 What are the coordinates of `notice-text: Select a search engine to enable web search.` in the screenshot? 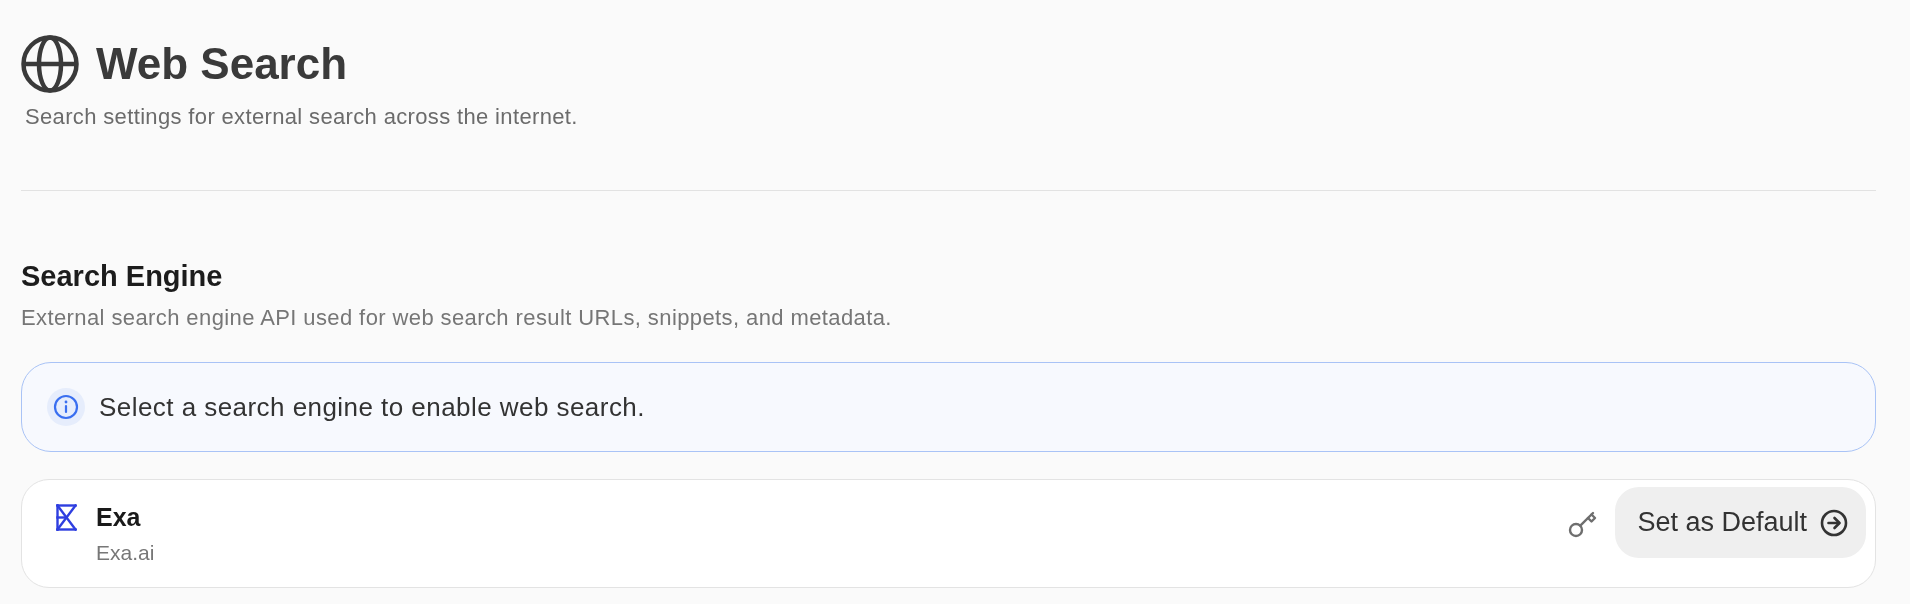 It's located at (372, 407).